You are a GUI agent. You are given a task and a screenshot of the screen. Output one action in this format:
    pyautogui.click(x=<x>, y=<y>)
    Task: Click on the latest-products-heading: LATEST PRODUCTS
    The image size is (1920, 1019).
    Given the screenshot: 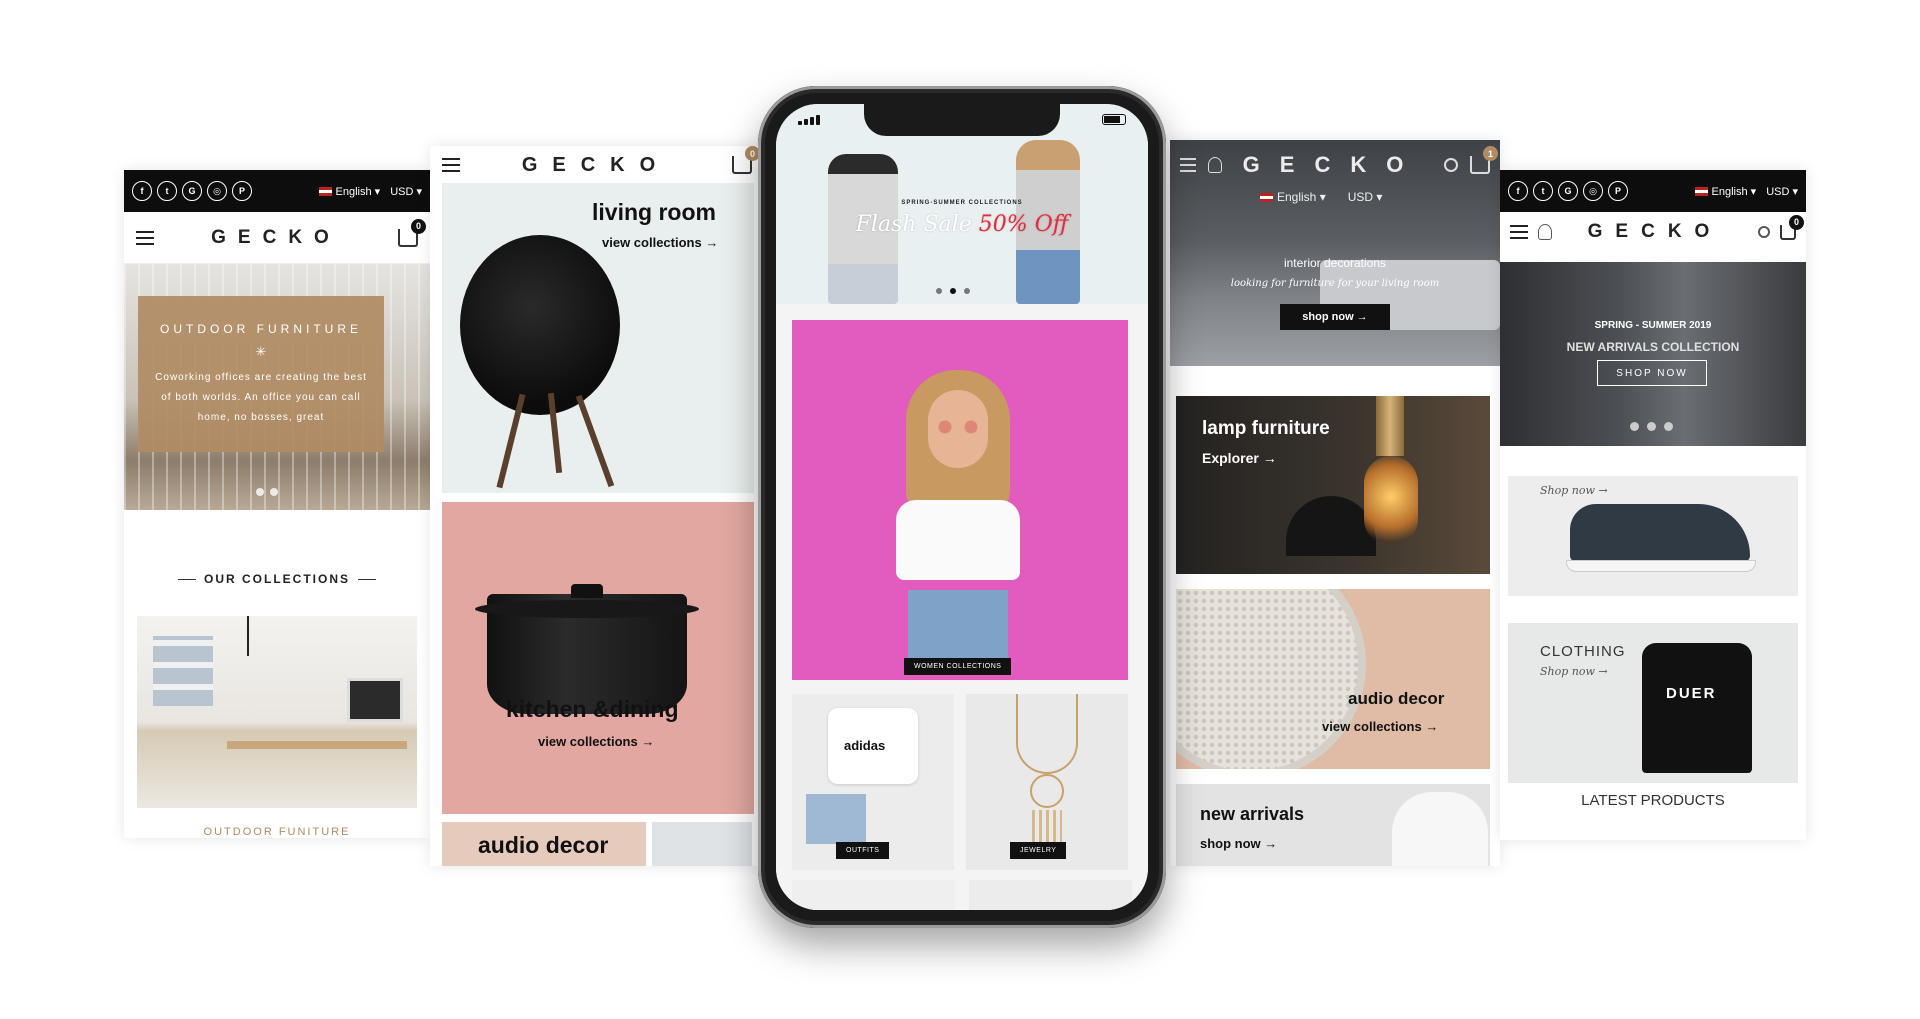 What is the action you would take?
    pyautogui.click(x=1653, y=800)
    